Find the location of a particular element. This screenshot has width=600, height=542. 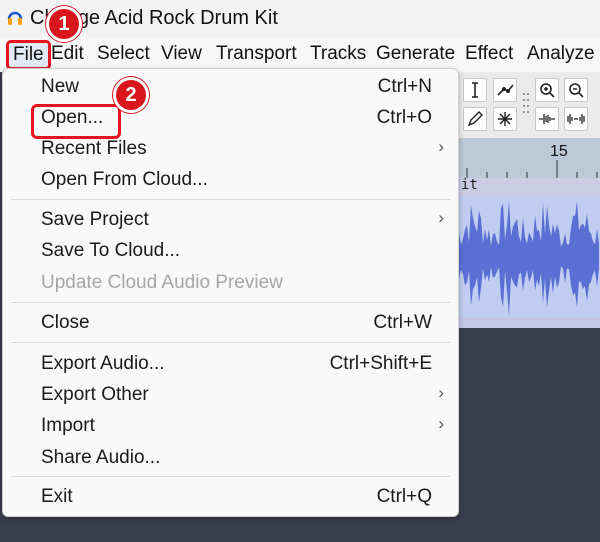

menu-item-export-other: Export Other › is located at coordinates (230, 395).